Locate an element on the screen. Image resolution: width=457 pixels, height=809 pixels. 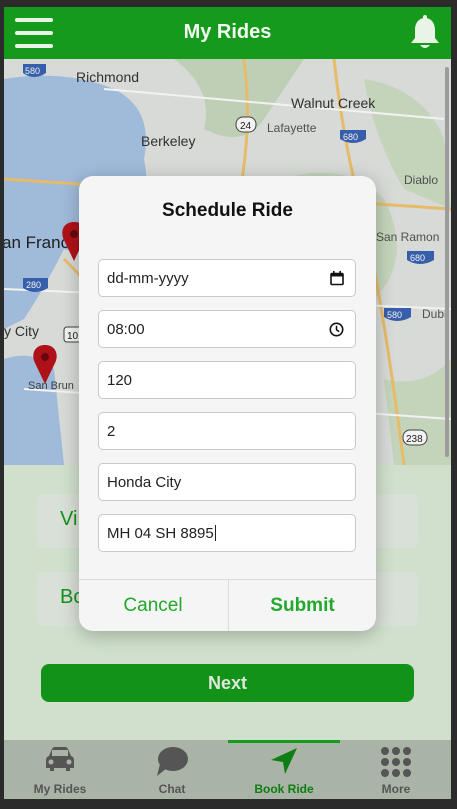
time-input-value: 08:00 is located at coordinates (126, 329).